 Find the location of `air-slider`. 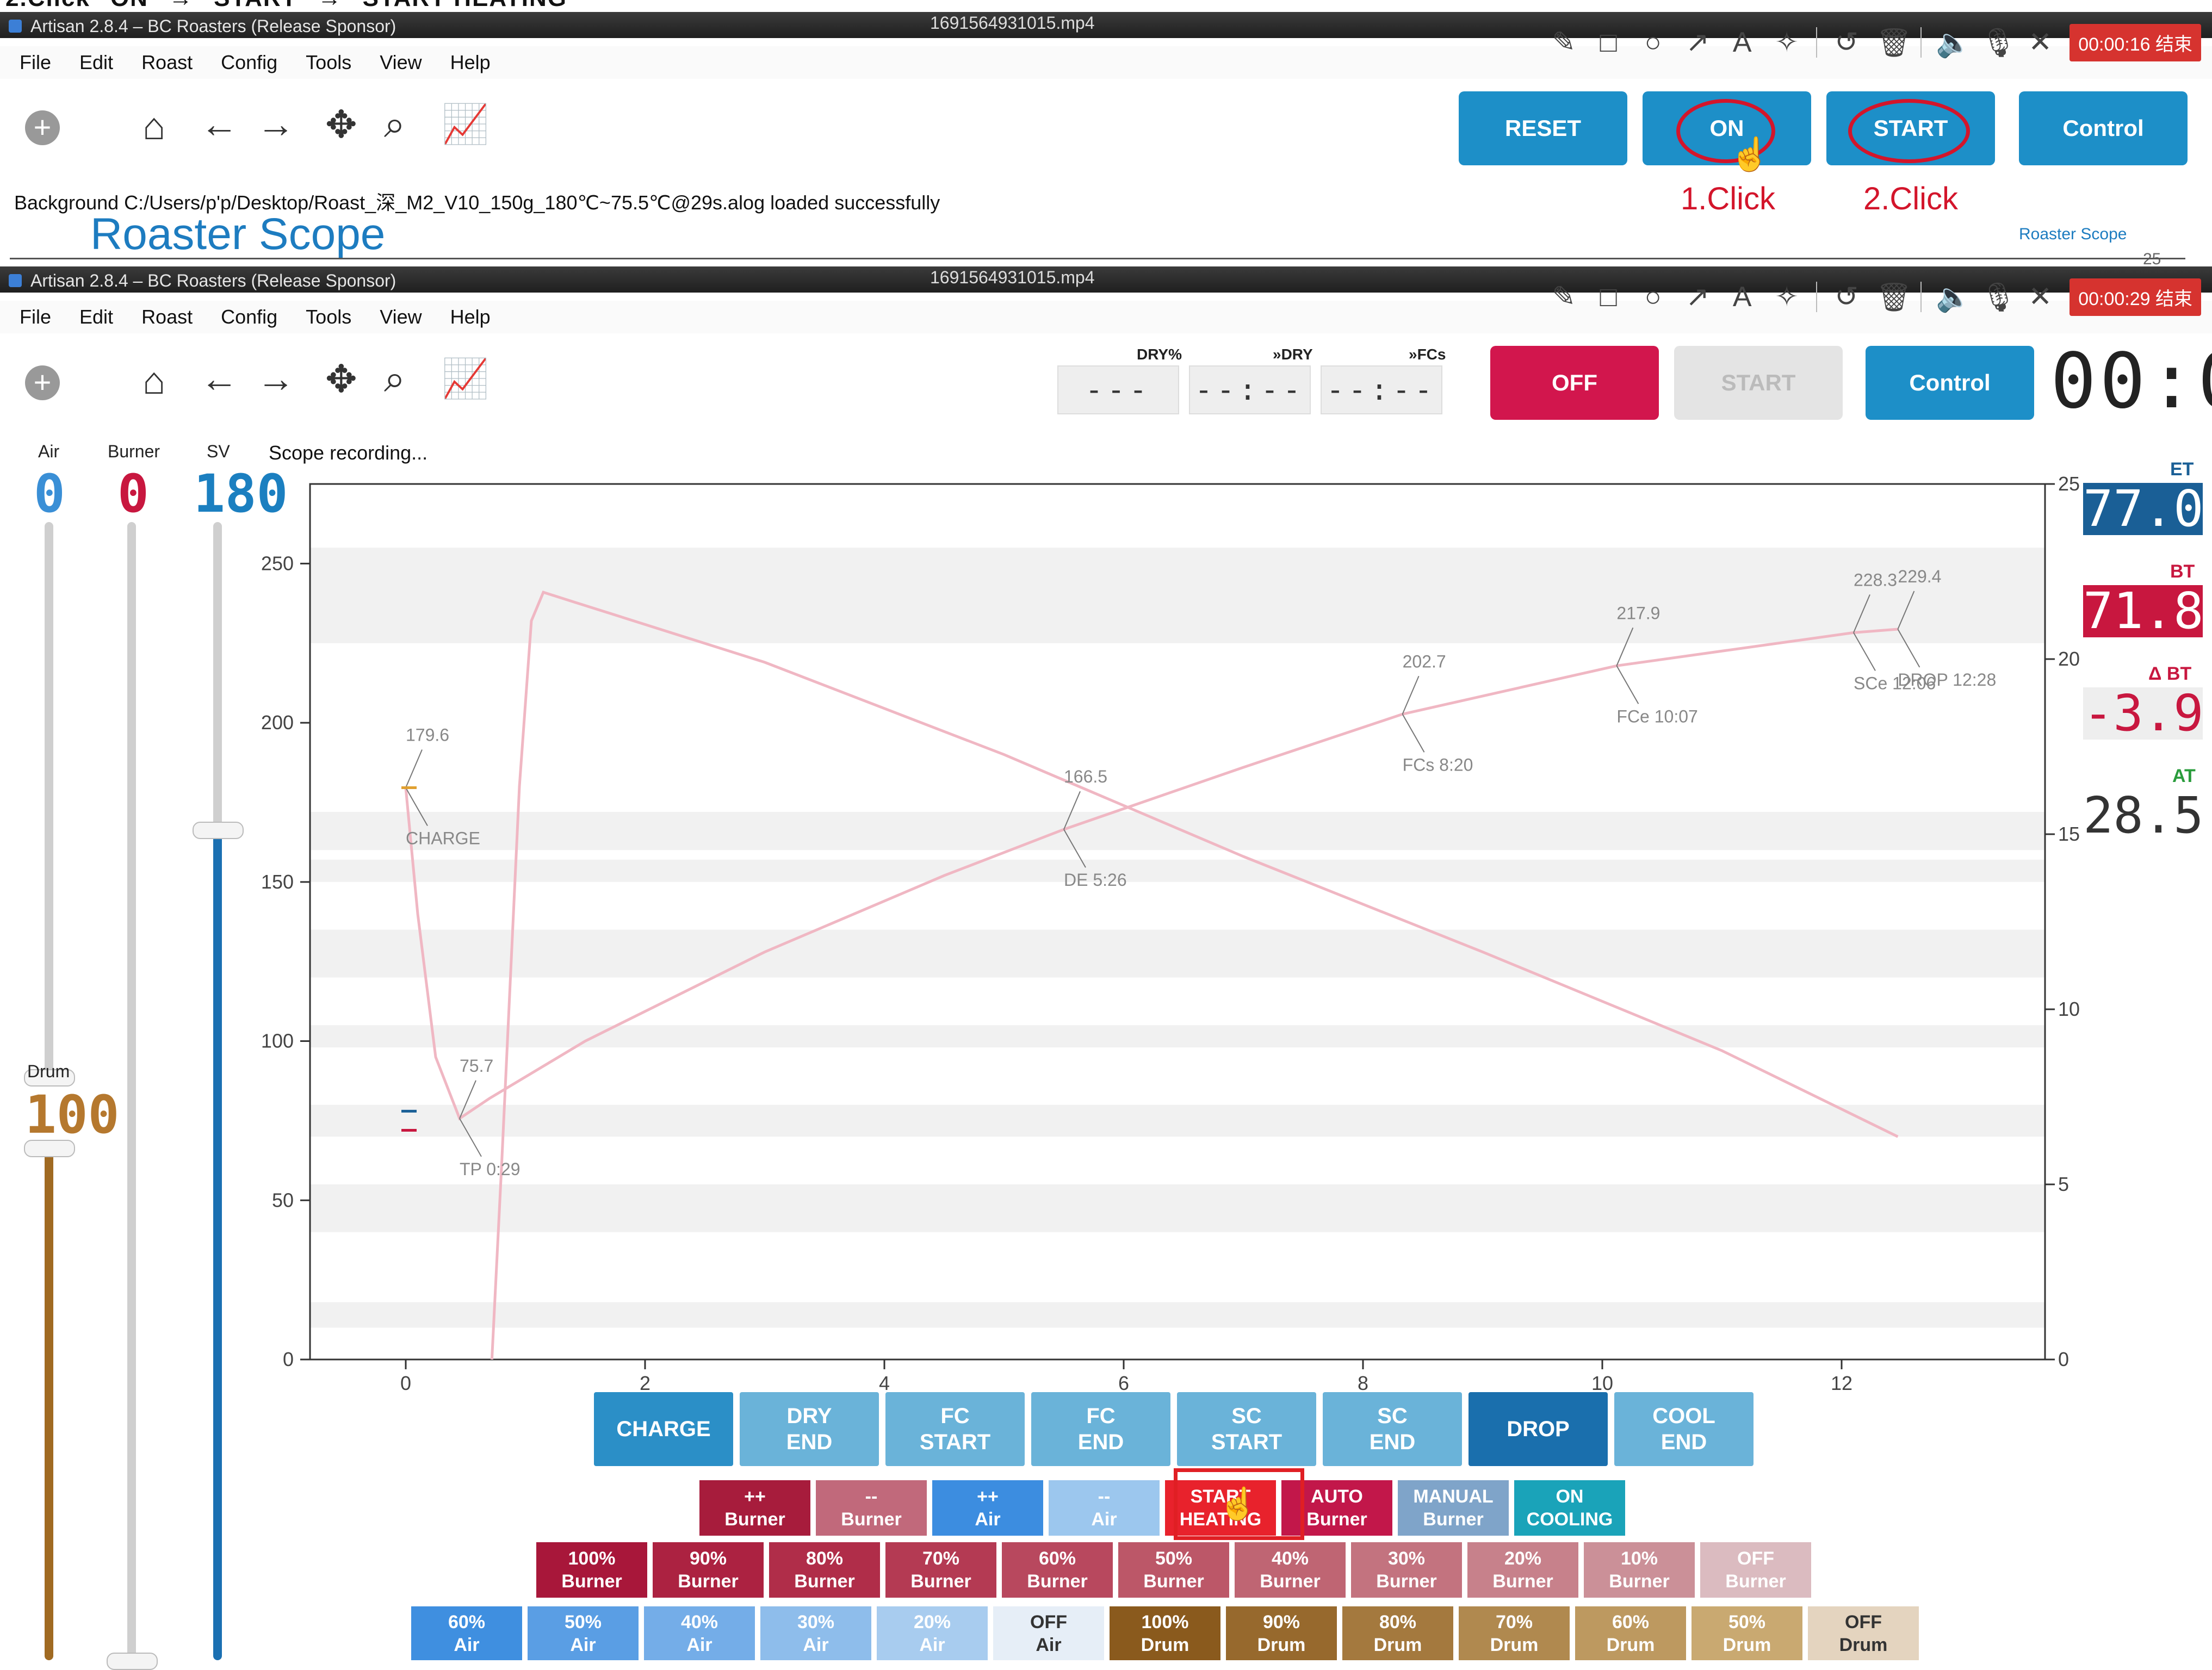

air-slider is located at coordinates (50, 804).